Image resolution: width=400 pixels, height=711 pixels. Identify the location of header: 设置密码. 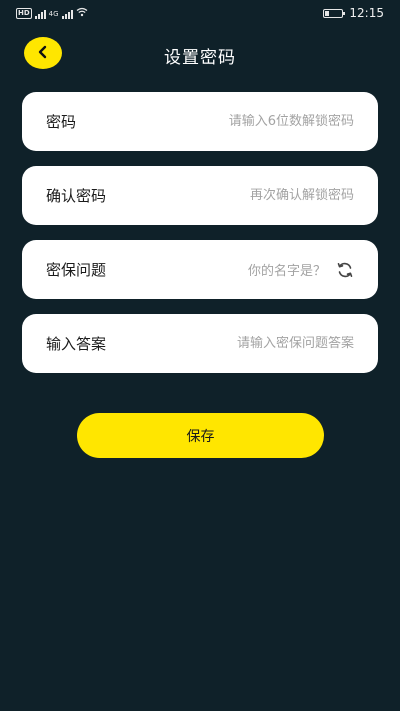
(200, 54).